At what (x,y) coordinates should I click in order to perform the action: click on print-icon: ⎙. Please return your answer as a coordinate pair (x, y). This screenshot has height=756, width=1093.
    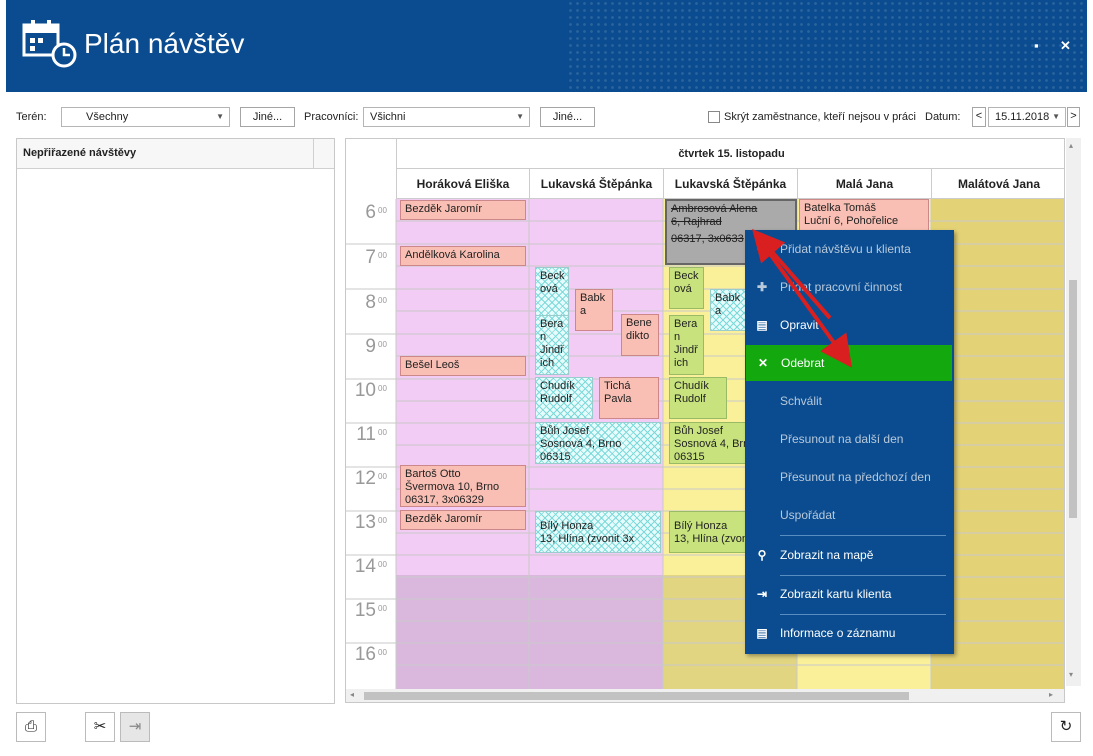
    Looking at the image, I should click on (30, 726).